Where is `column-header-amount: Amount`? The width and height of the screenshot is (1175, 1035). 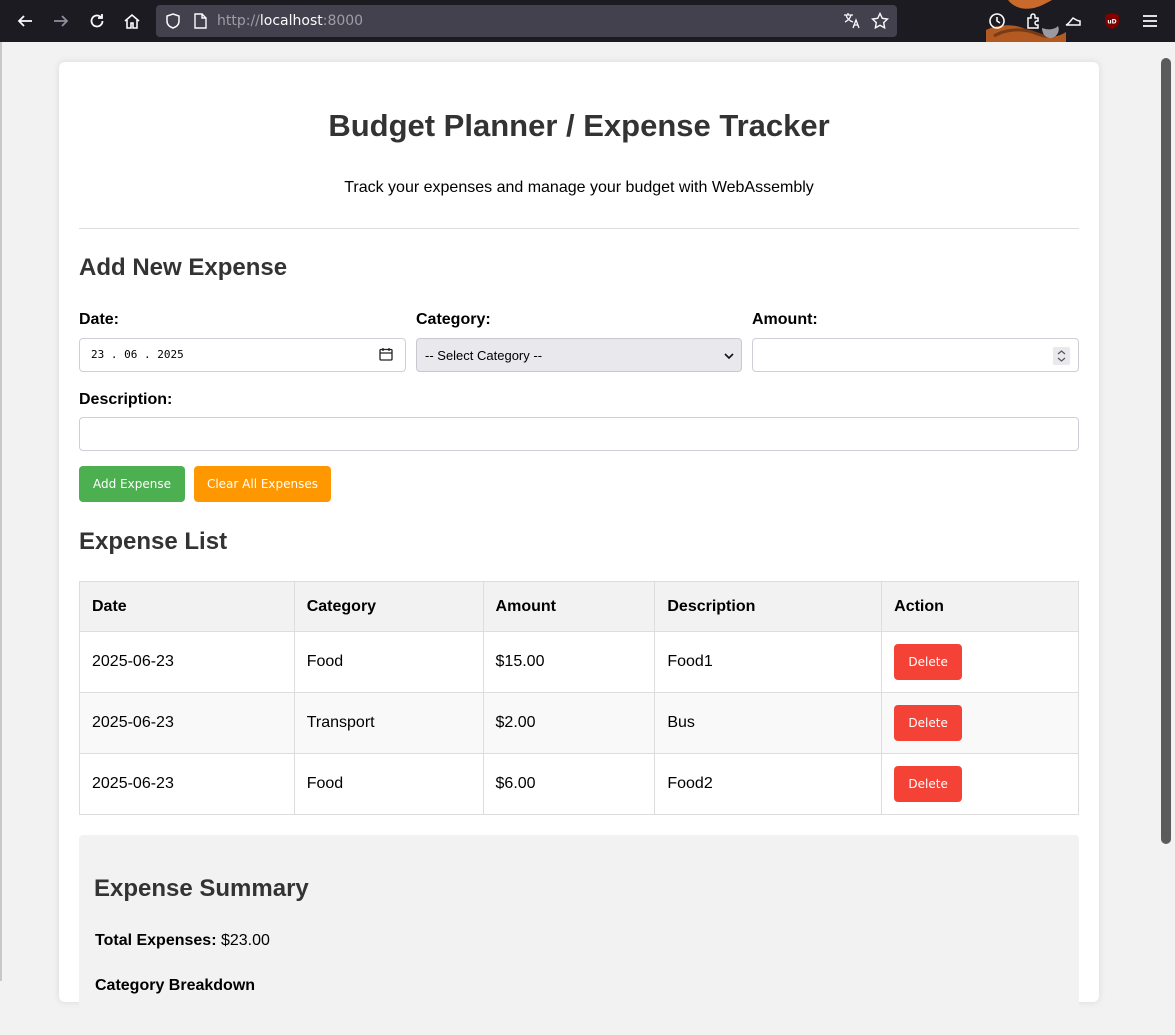 column-header-amount: Amount is located at coordinates (569, 606).